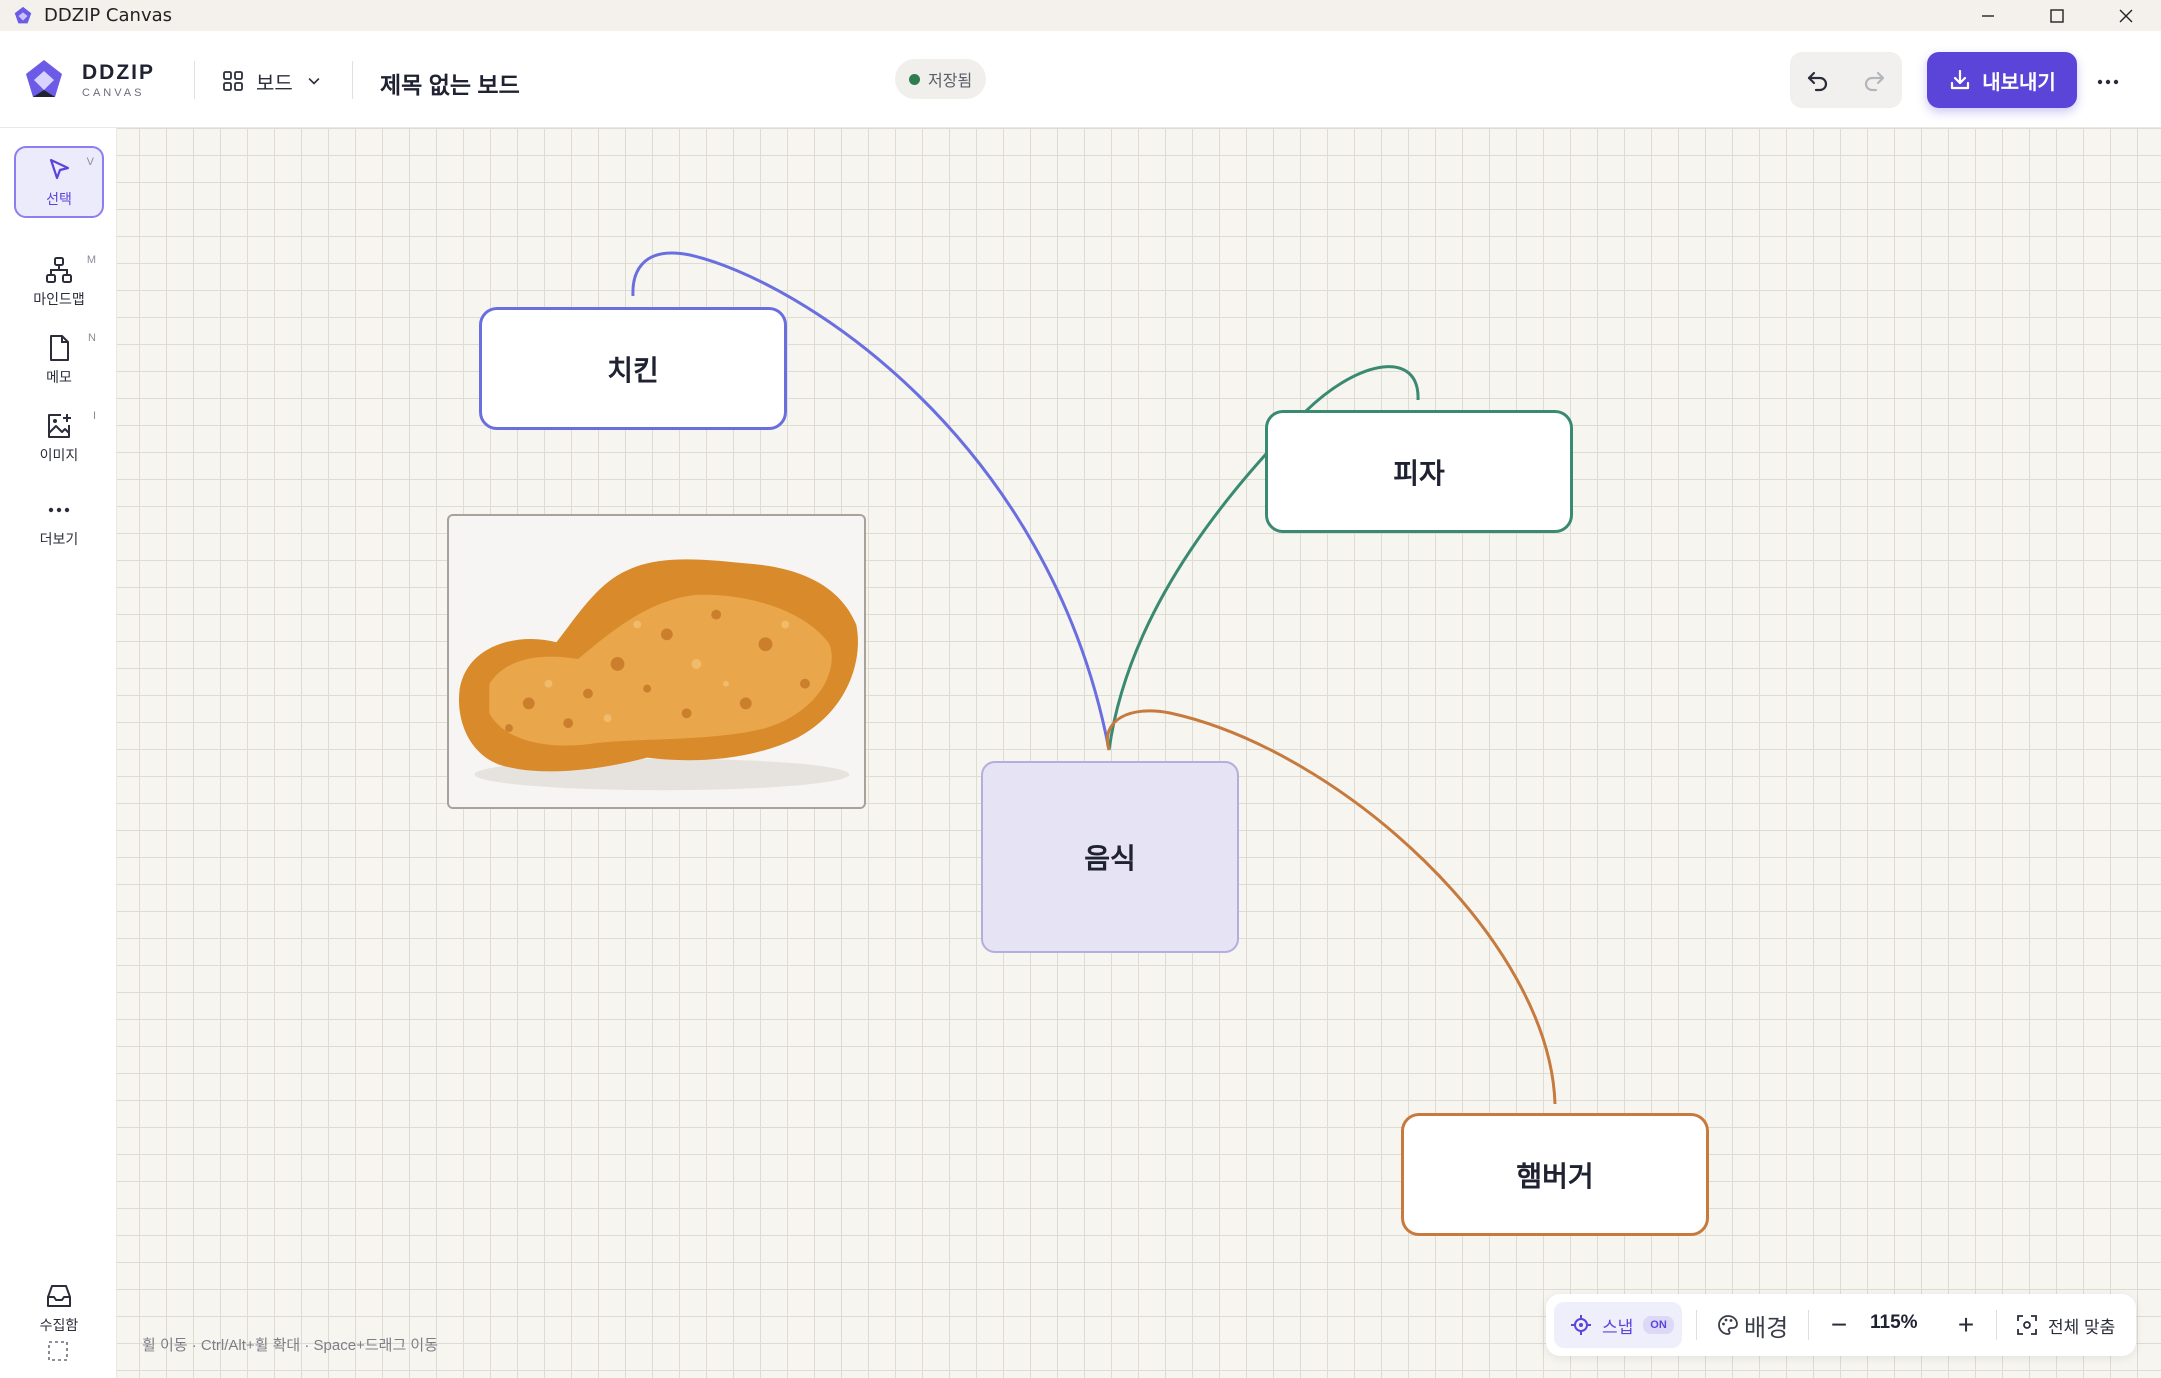  Describe the element at coordinates (59, 455) in the screenshot. I see `tool-label: 이미지` at that location.